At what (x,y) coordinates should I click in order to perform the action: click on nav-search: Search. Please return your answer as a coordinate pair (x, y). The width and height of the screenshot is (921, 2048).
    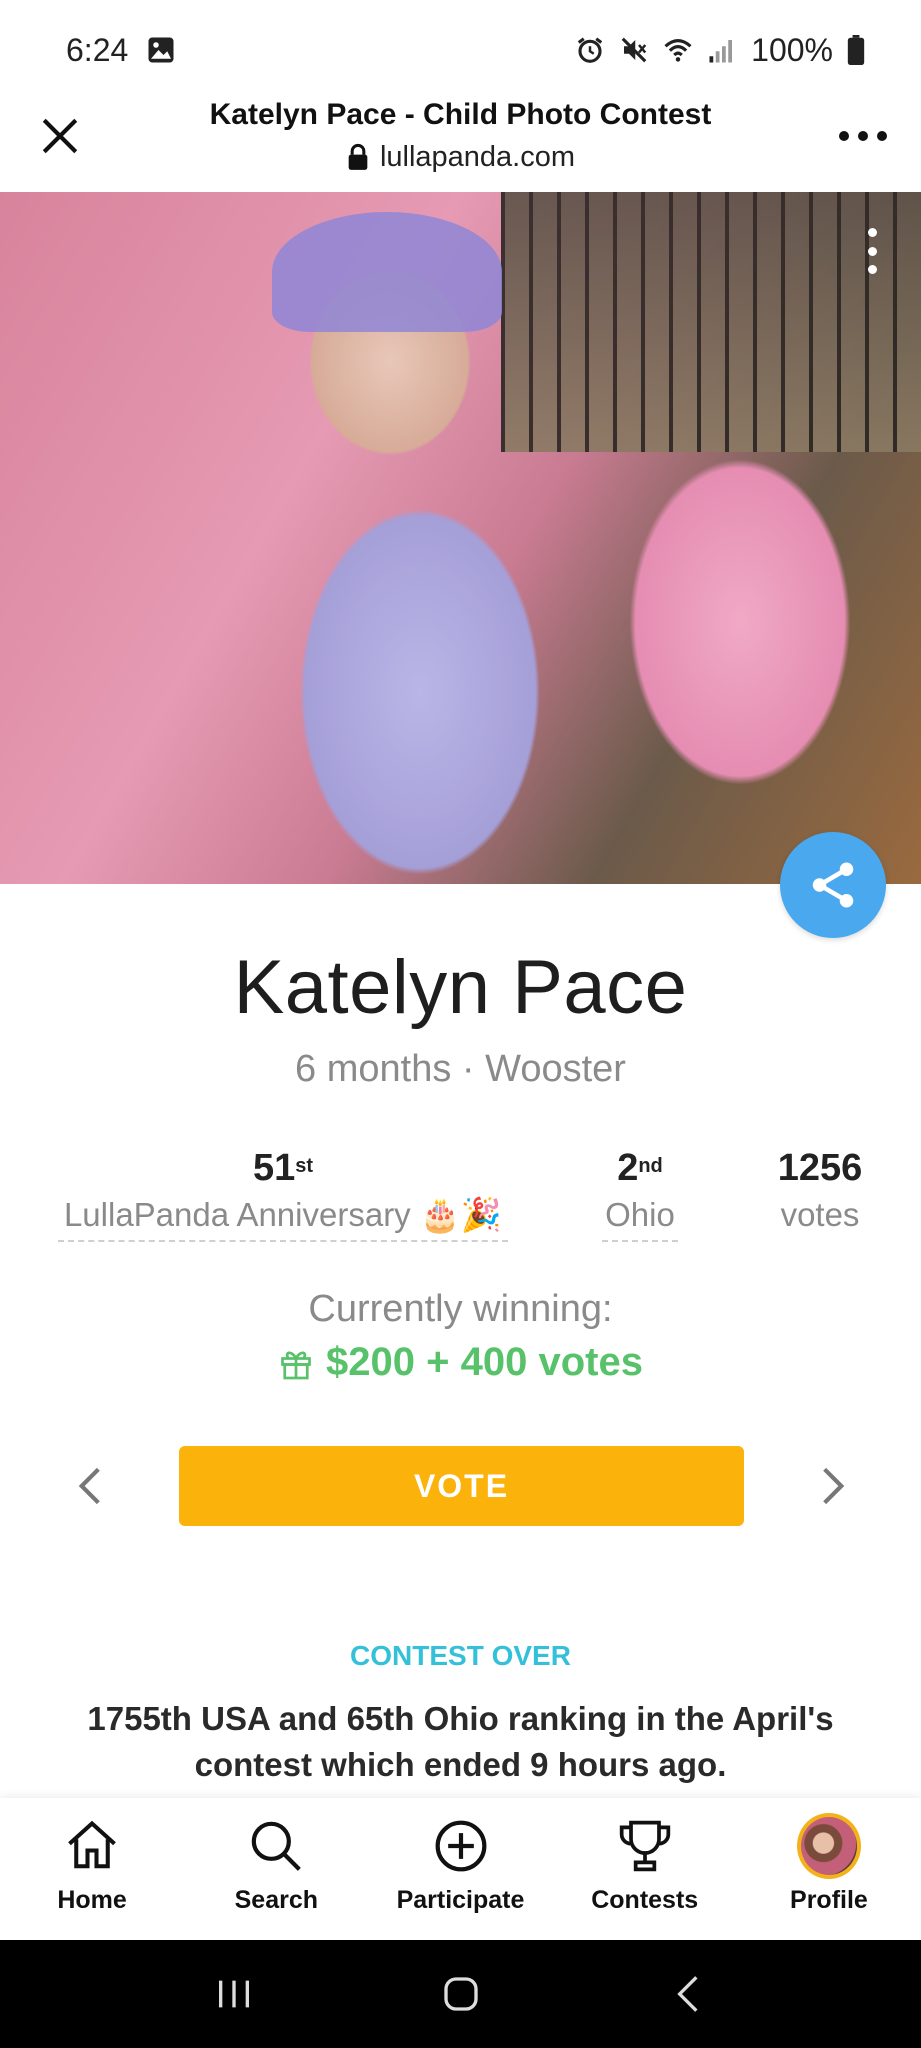
    Looking at the image, I should click on (276, 1869).